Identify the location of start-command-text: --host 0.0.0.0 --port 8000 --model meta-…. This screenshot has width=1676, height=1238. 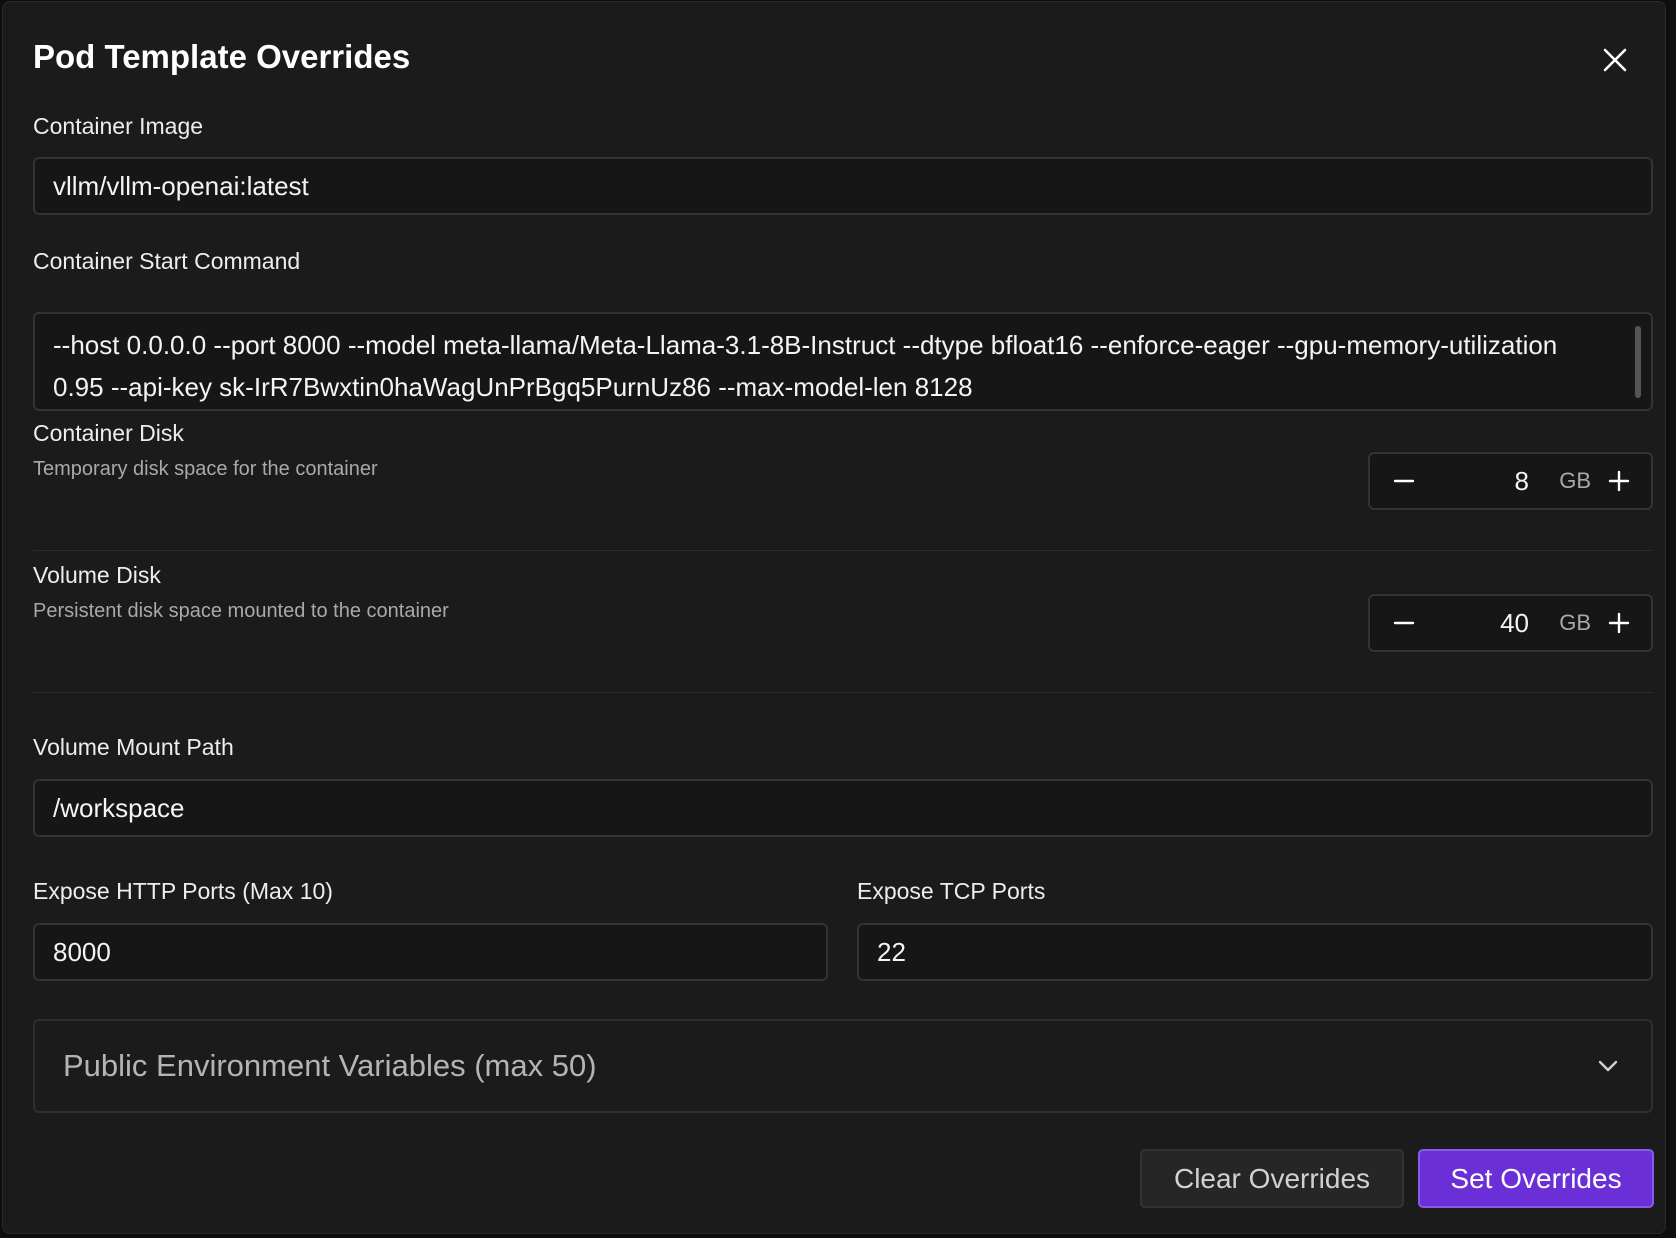
(805, 366).